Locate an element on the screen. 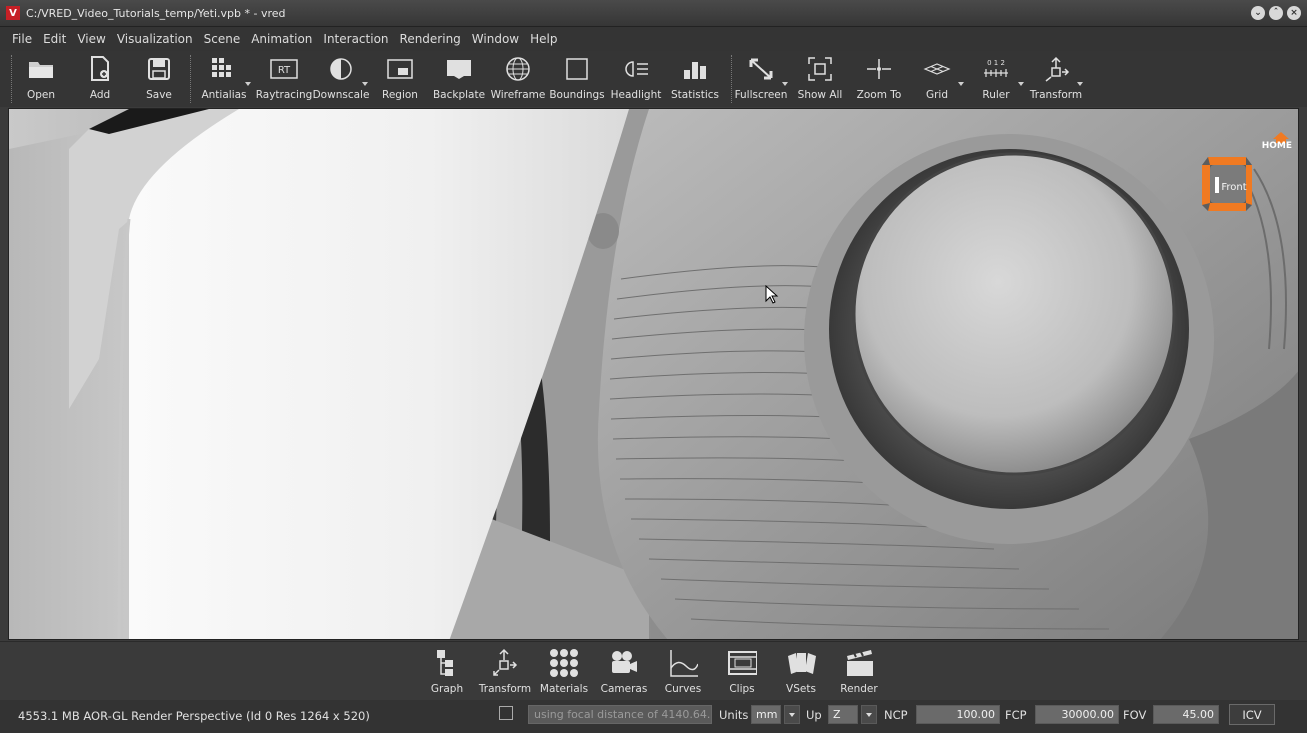  grid-label: Grid is located at coordinates (937, 95).